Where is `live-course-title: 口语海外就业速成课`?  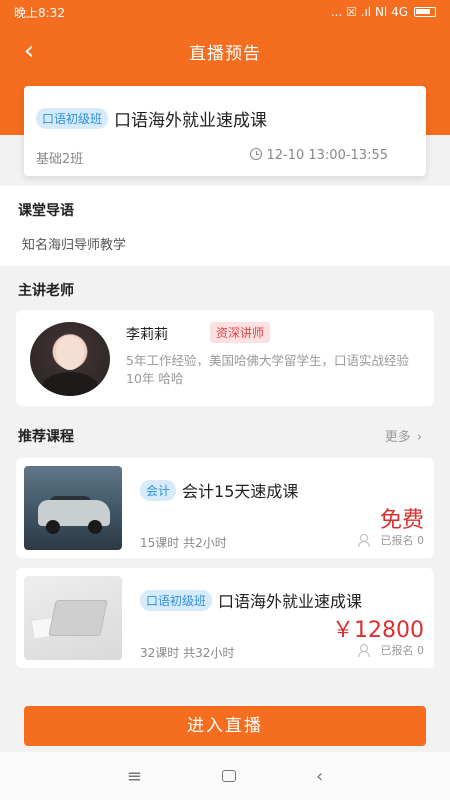
live-course-title: 口语海外就业速成课 is located at coordinates (191, 121).